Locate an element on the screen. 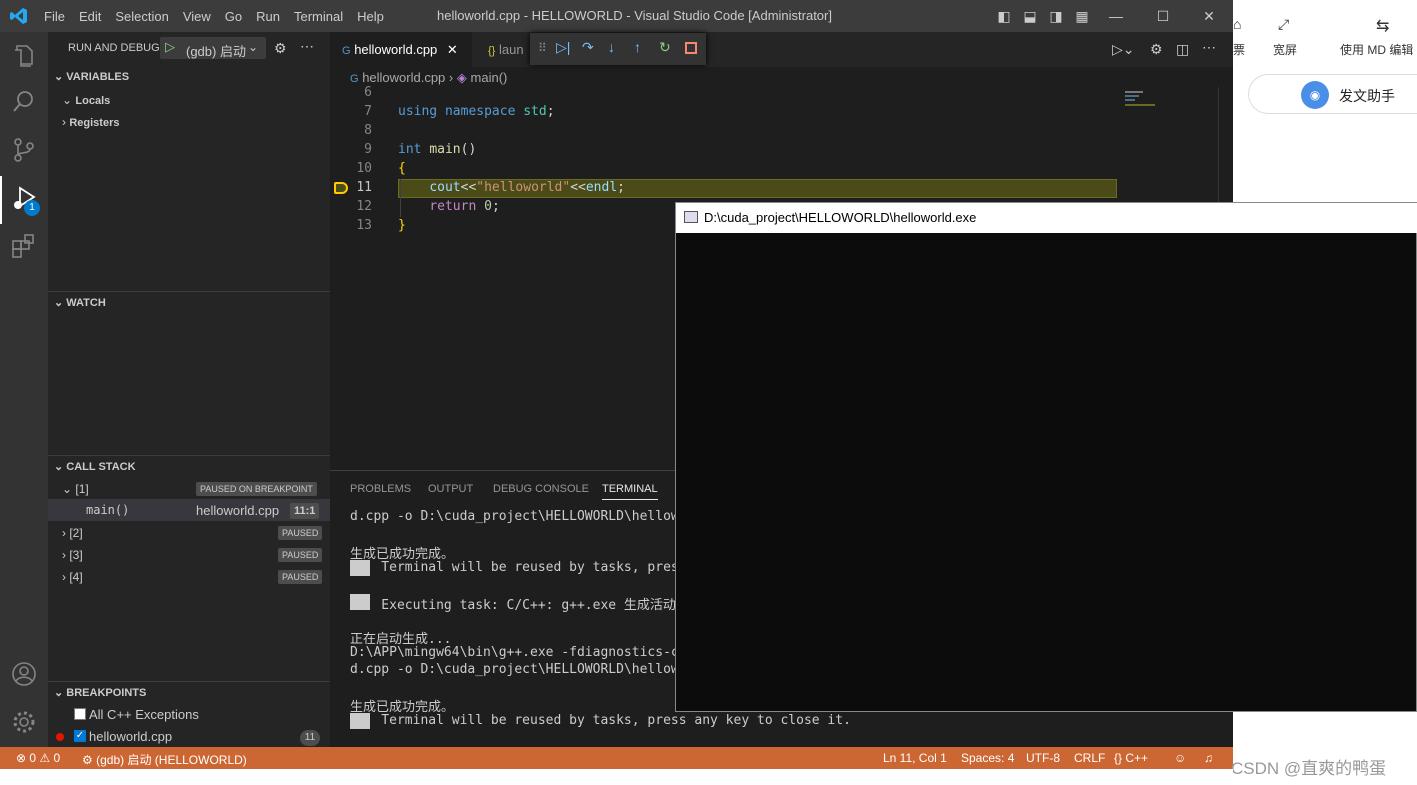 This screenshot has height=785, width=1417. line-ending: CRLF is located at coordinates (1089, 758).